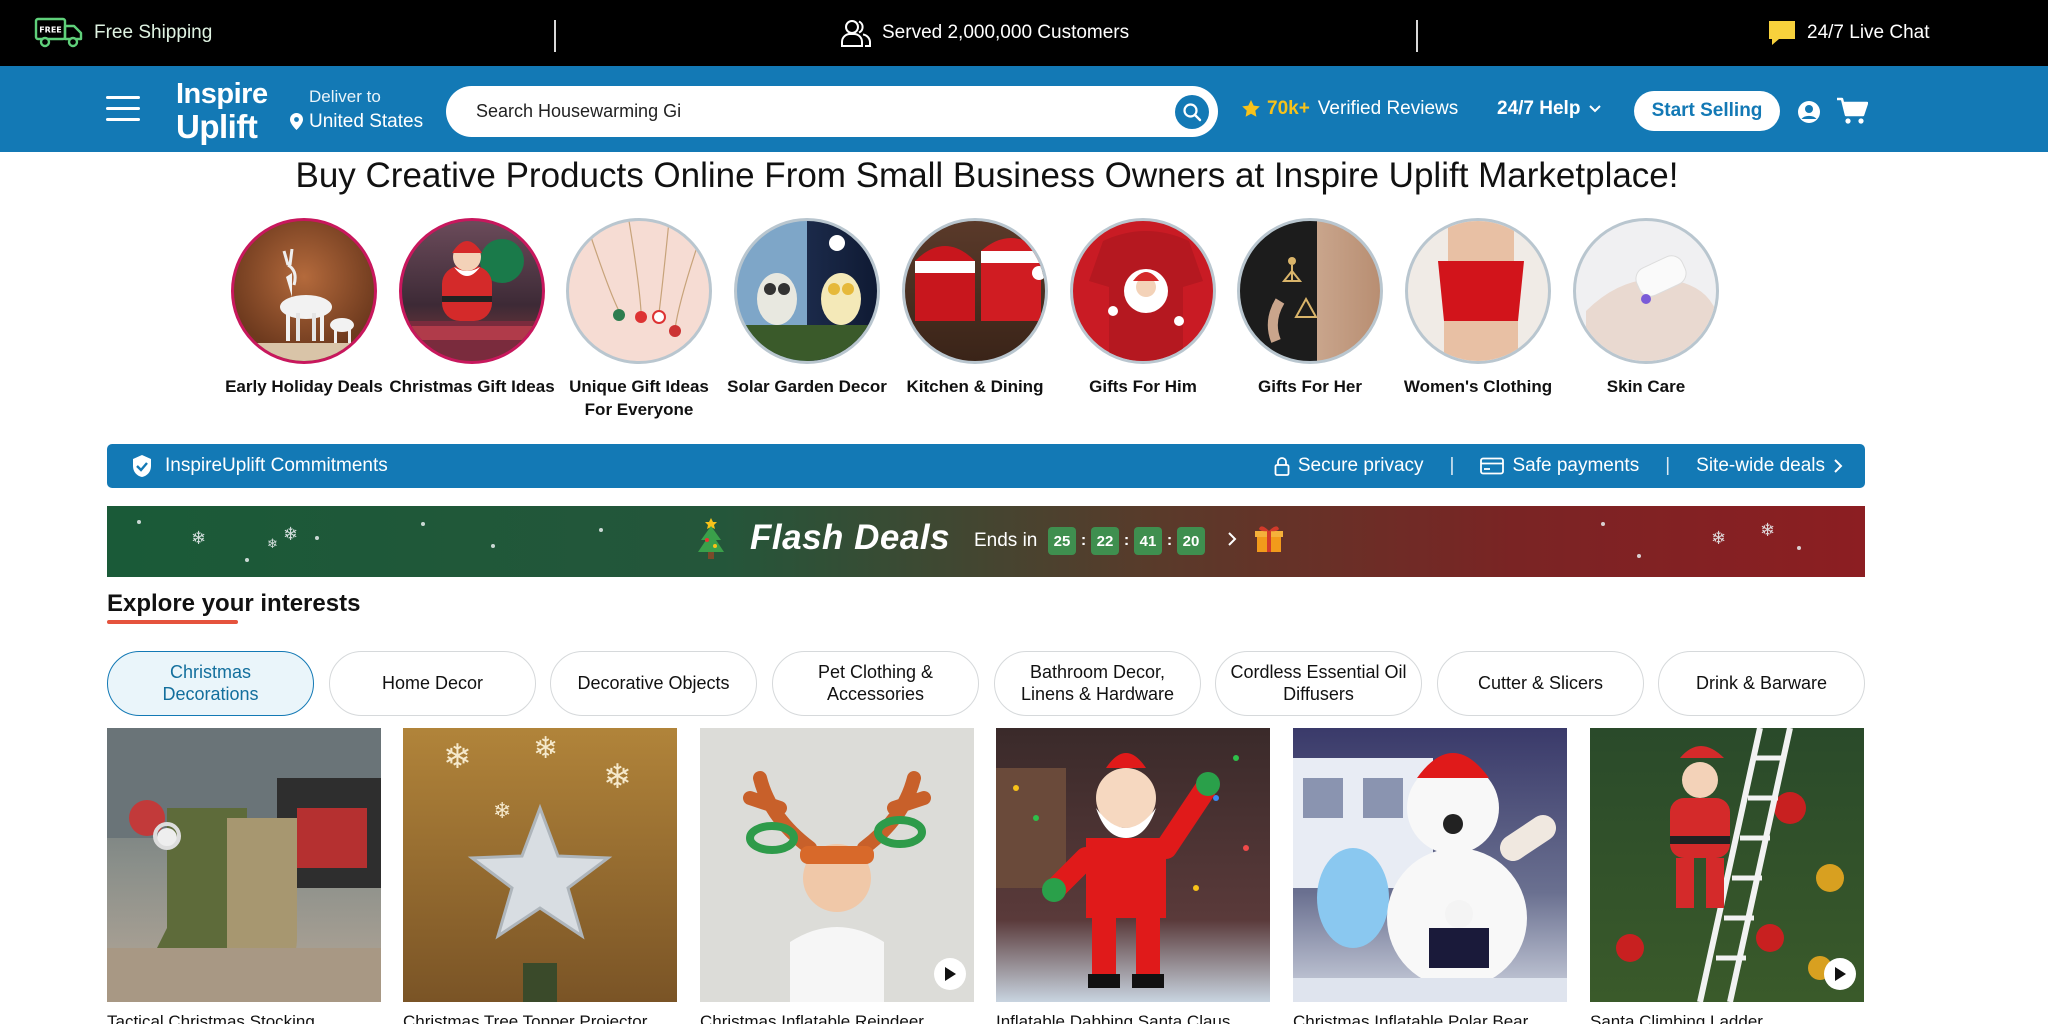  What do you see at coordinates (1113, 1018) in the screenshot?
I see `product-name: Inflatable Dabbing Santa Claus` at bounding box center [1113, 1018].